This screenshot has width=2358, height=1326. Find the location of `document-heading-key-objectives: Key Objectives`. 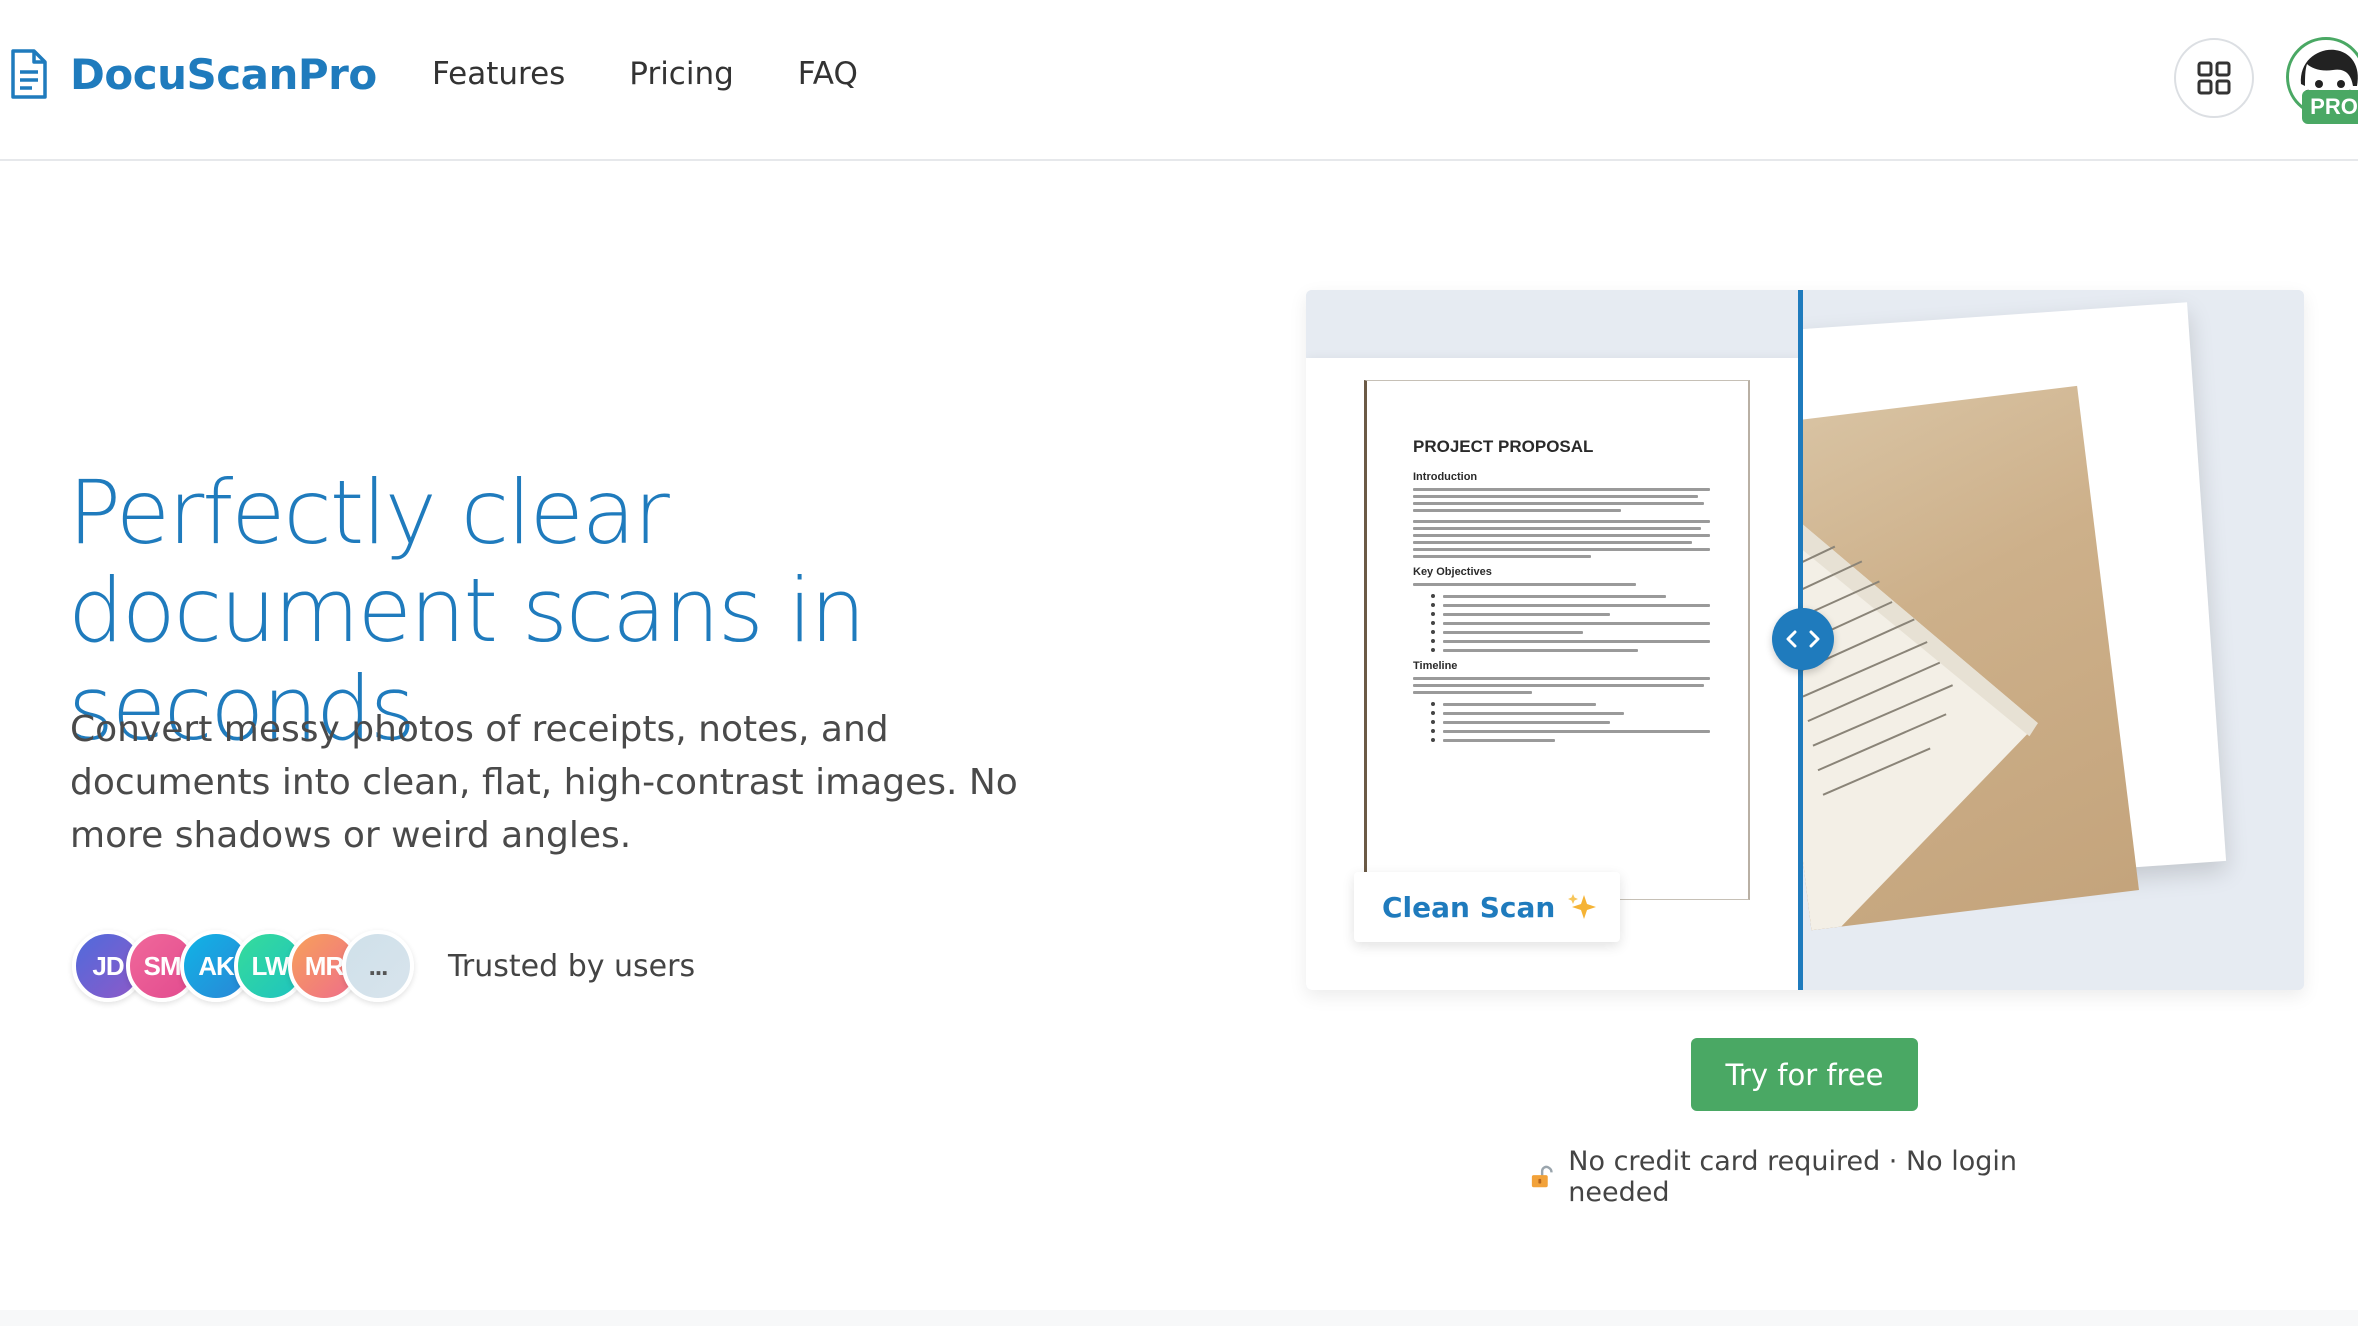

document-heading-key-objectives: Key Objectives is located at coordinates (1452, 572).